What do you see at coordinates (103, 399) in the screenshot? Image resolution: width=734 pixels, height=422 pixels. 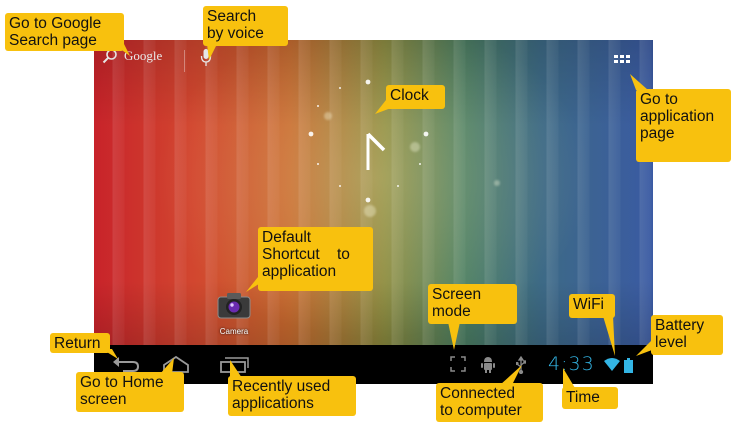 I see `callout-text: screen` at bounding box center [103, 399].